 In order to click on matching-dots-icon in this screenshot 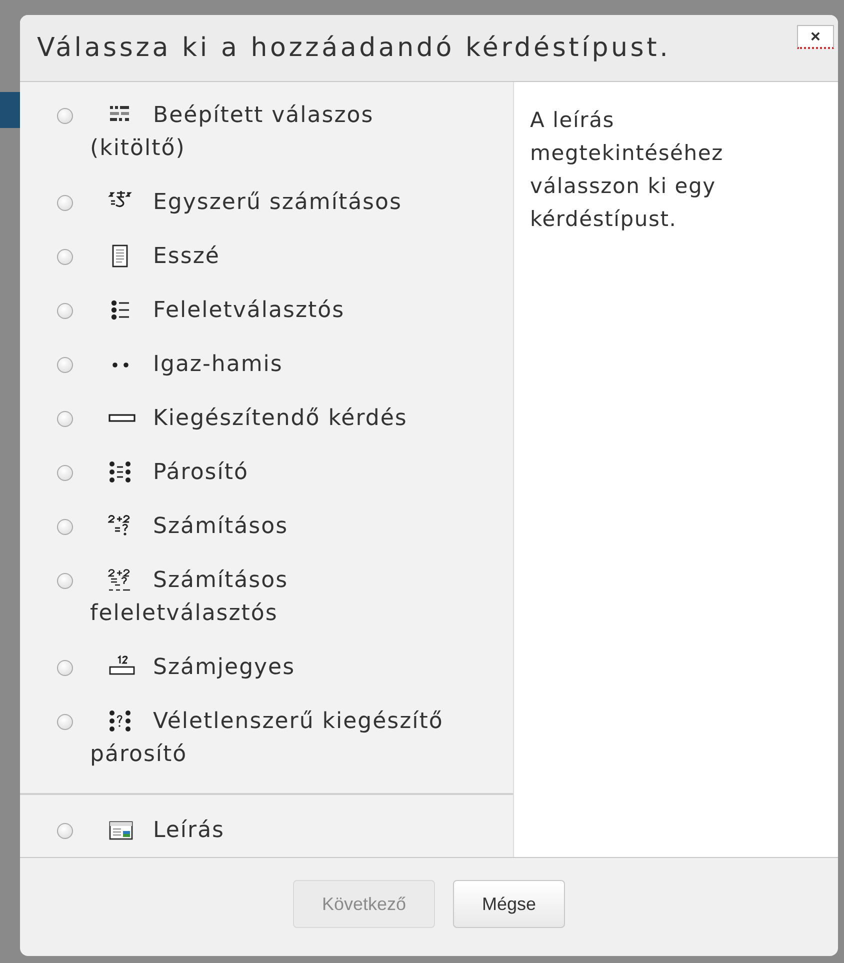, I will do `click(120, 472)`.